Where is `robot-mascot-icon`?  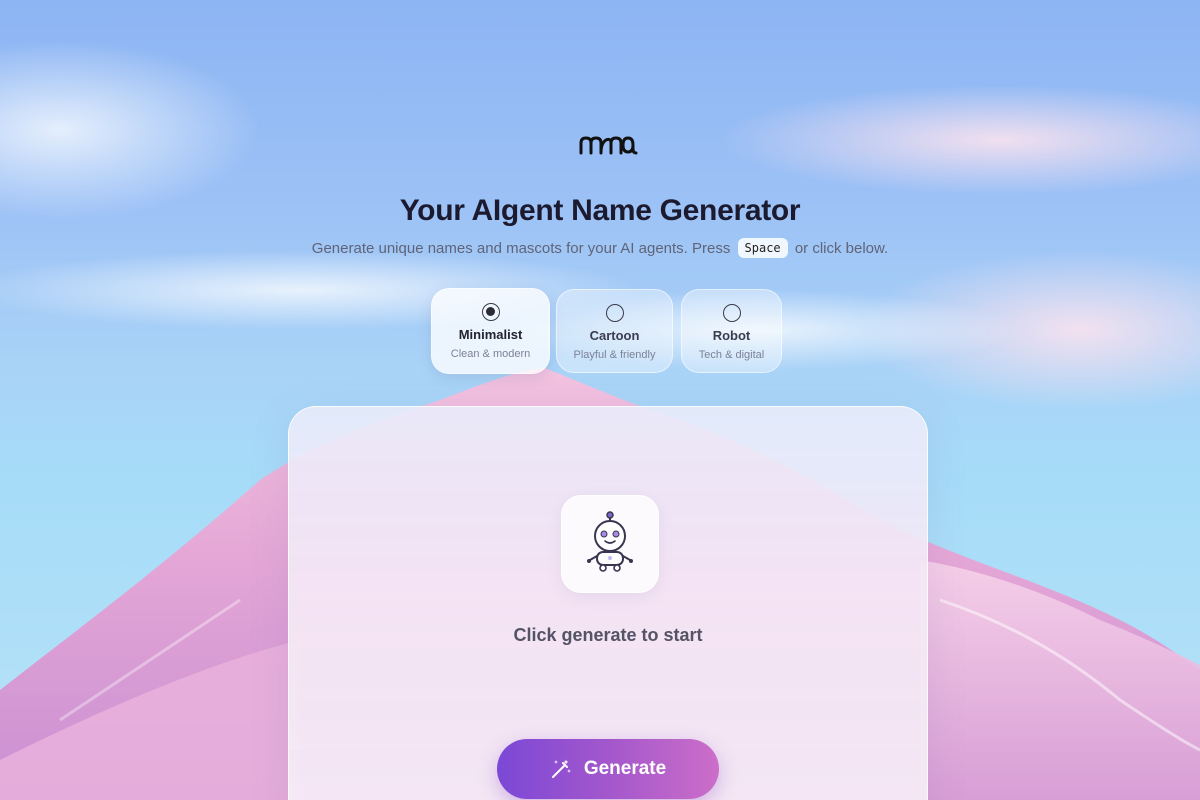 robot-mascot-icon is located at coordinates (610, 541).